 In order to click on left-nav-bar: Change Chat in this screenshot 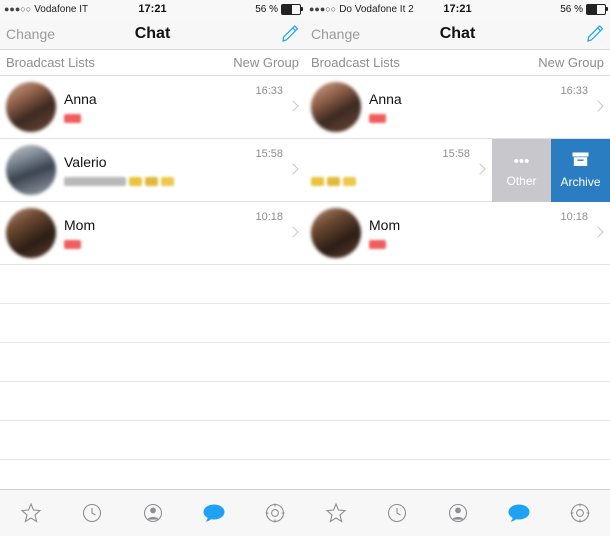, I will do `click(152, 34)`.